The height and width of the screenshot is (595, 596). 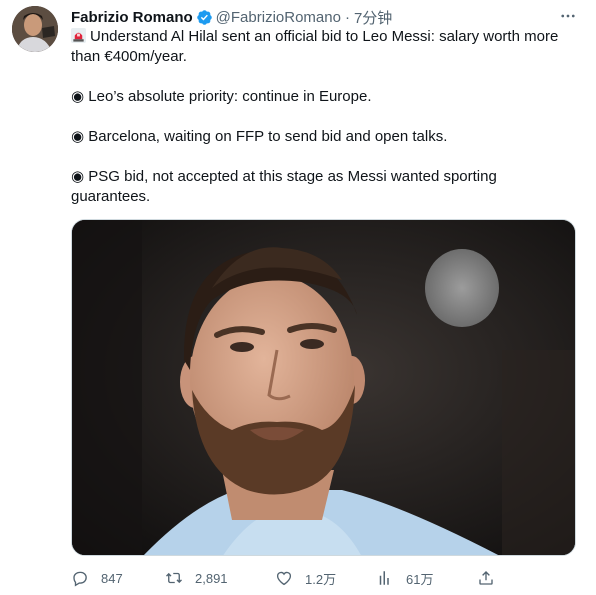 I want to click on reply-button: 847, so click(x=97, y=578).